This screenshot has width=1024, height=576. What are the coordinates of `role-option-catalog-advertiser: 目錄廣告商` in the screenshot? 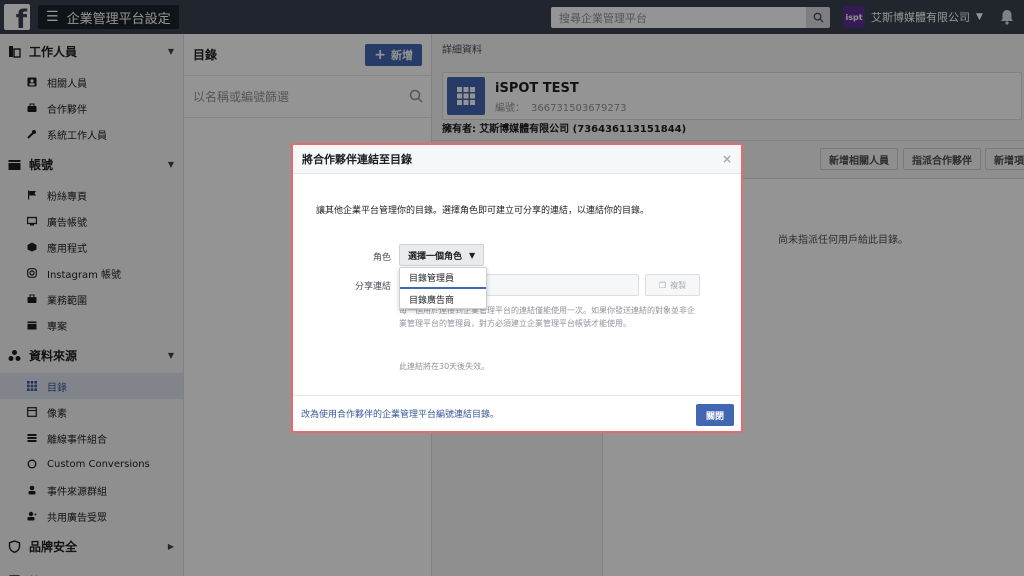 It's located at (443, 299).